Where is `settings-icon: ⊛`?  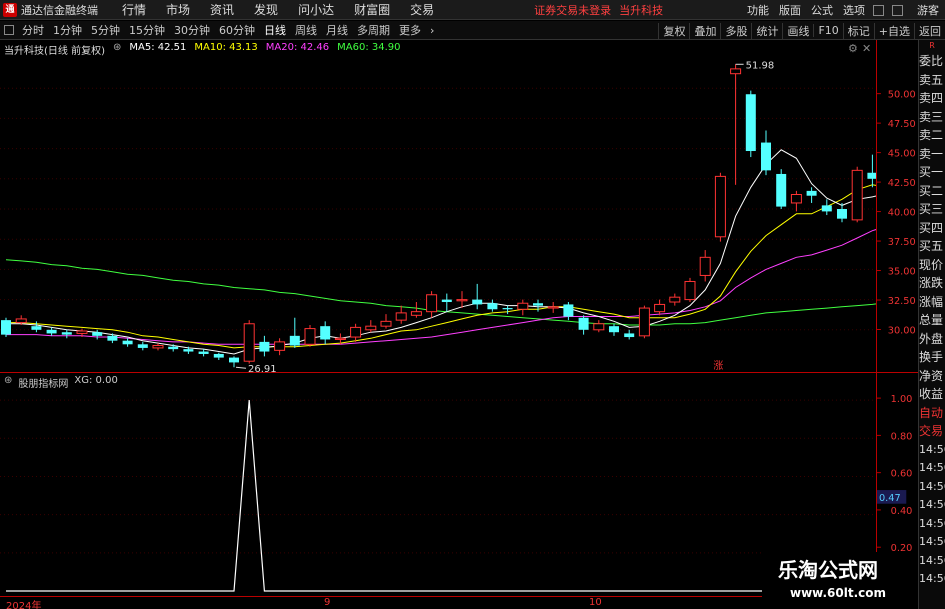 settings-icon: ⊛ is located at coordinates (117, 49).